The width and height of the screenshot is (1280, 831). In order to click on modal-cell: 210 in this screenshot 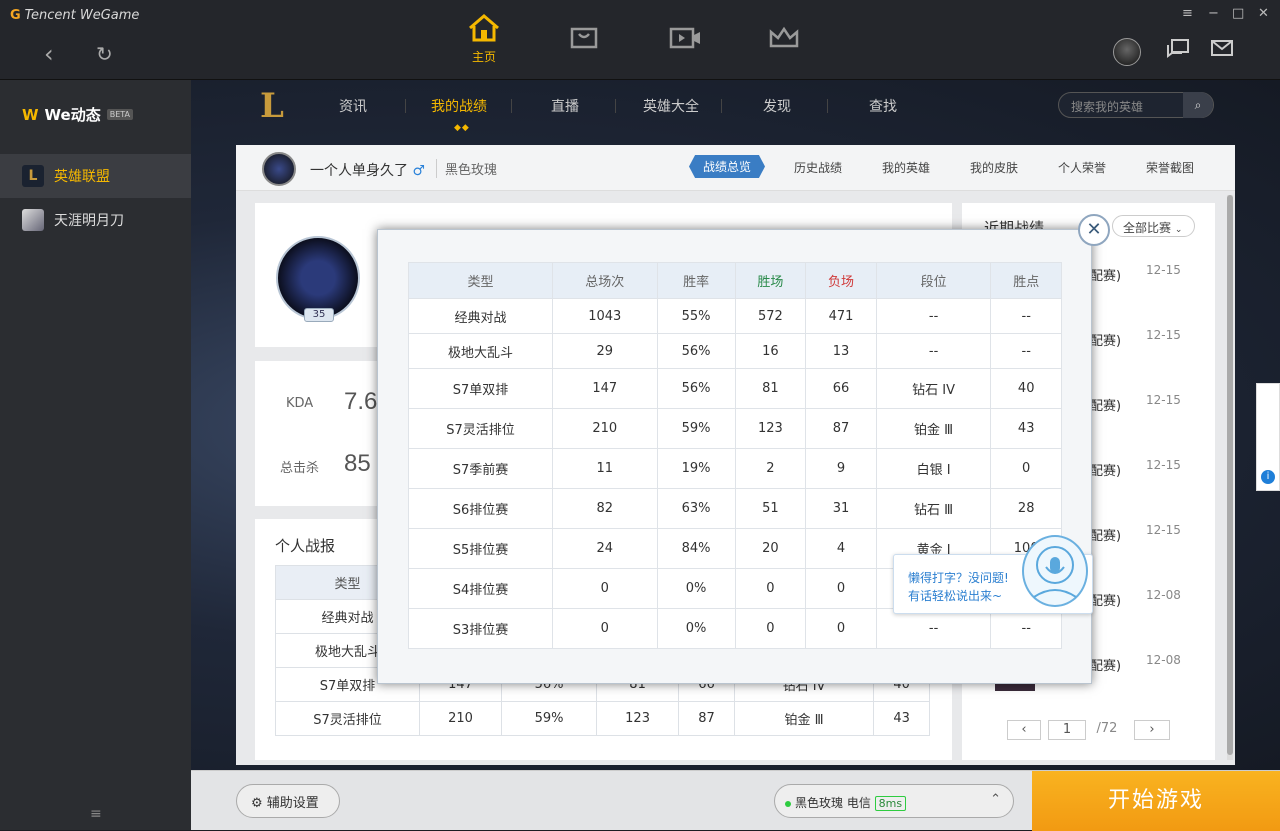, I will do `click(605, 428)`.